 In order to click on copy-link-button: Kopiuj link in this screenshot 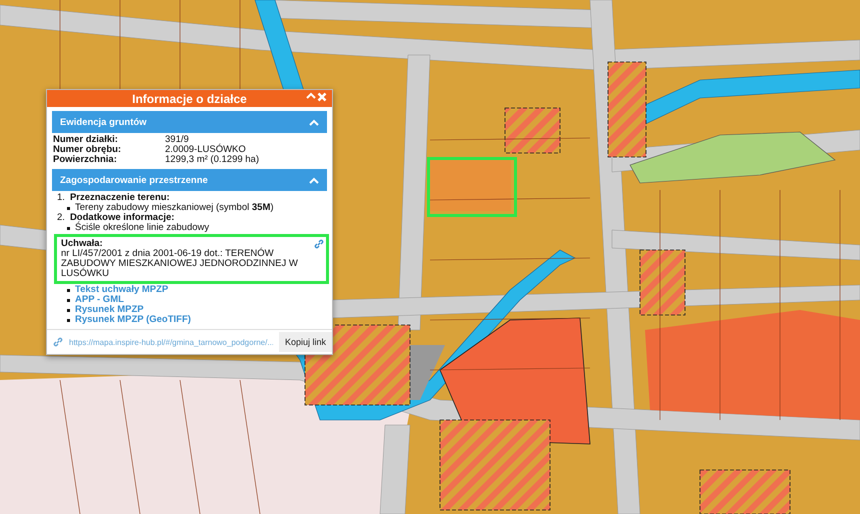, I will do `click(305, 342)`.